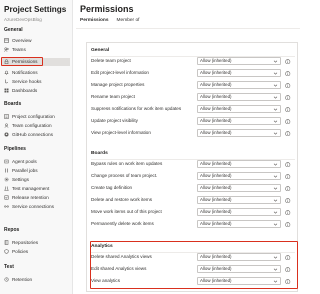 The image size is (320, 294). I want to click on sidebar-item-agent-pools: Agent pools, so click(36, 161).